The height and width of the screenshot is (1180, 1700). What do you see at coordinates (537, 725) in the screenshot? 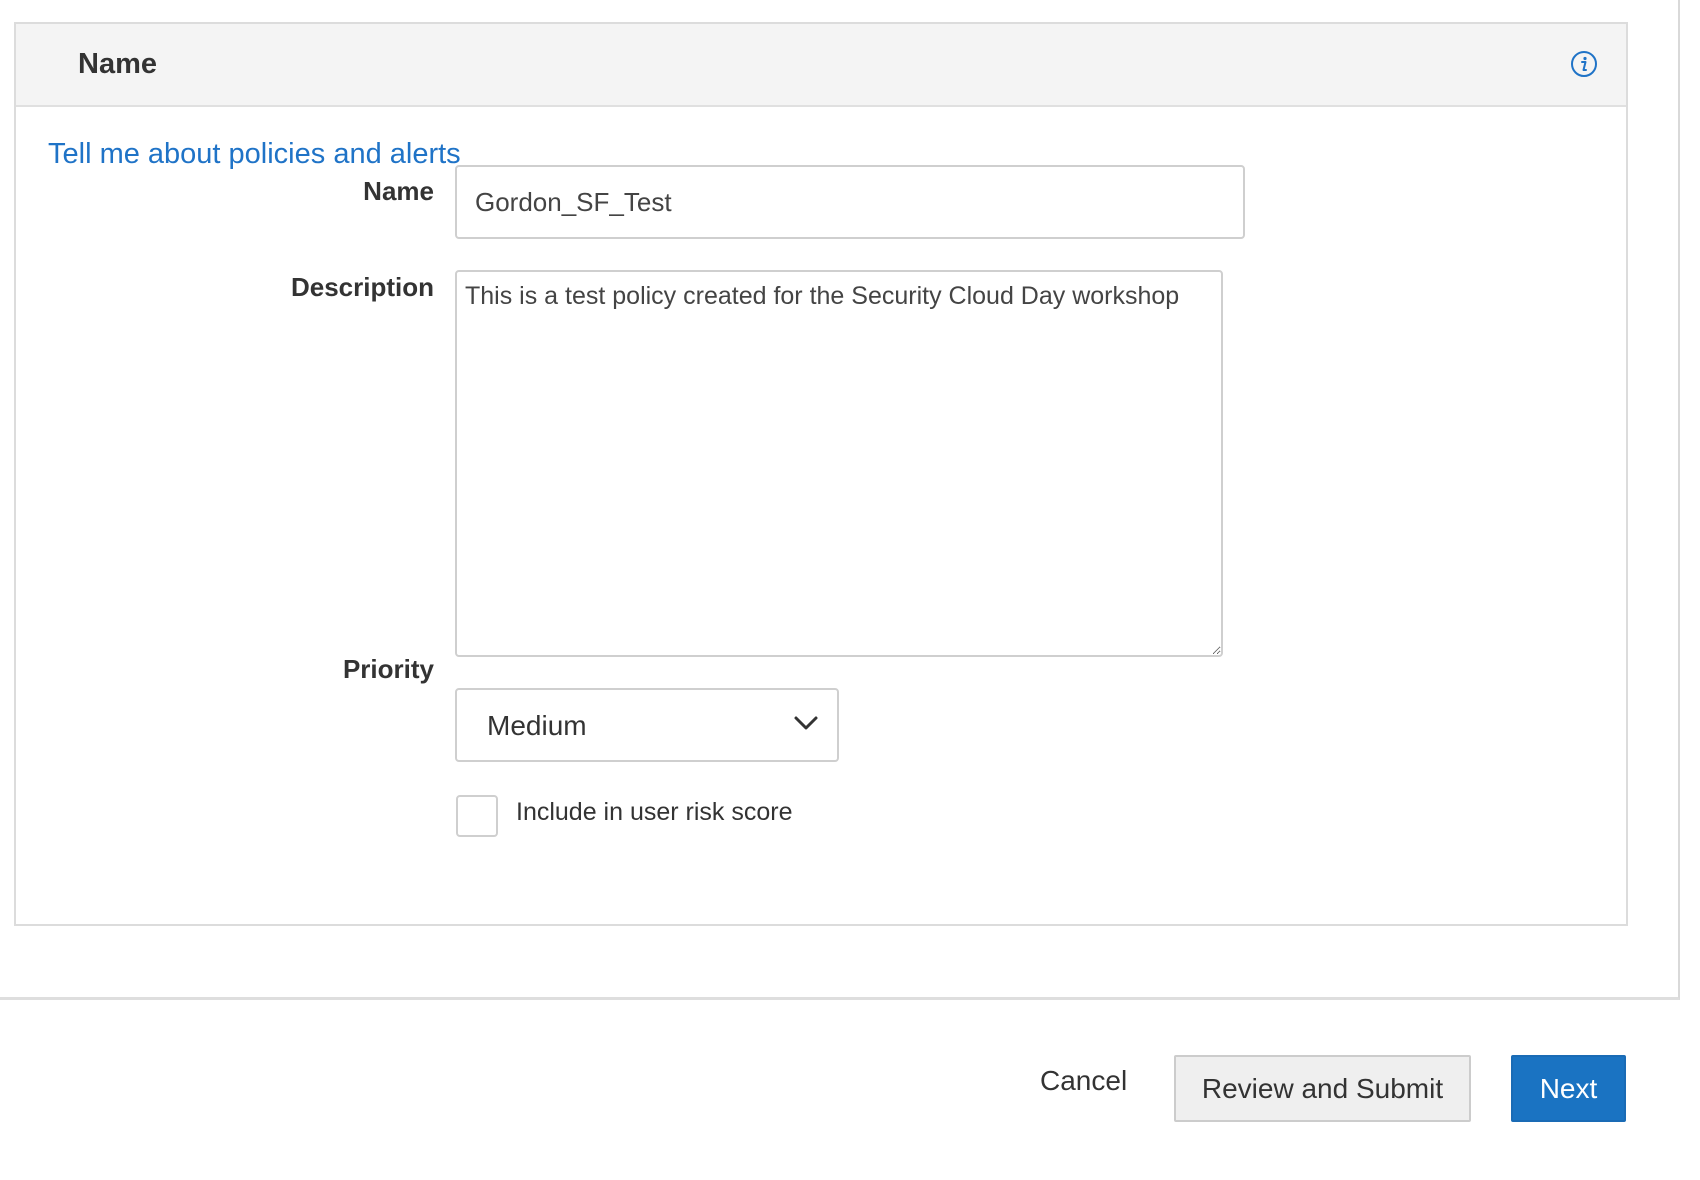
I see `priority-selected-value: Medium` at bounding box center [537, 725].